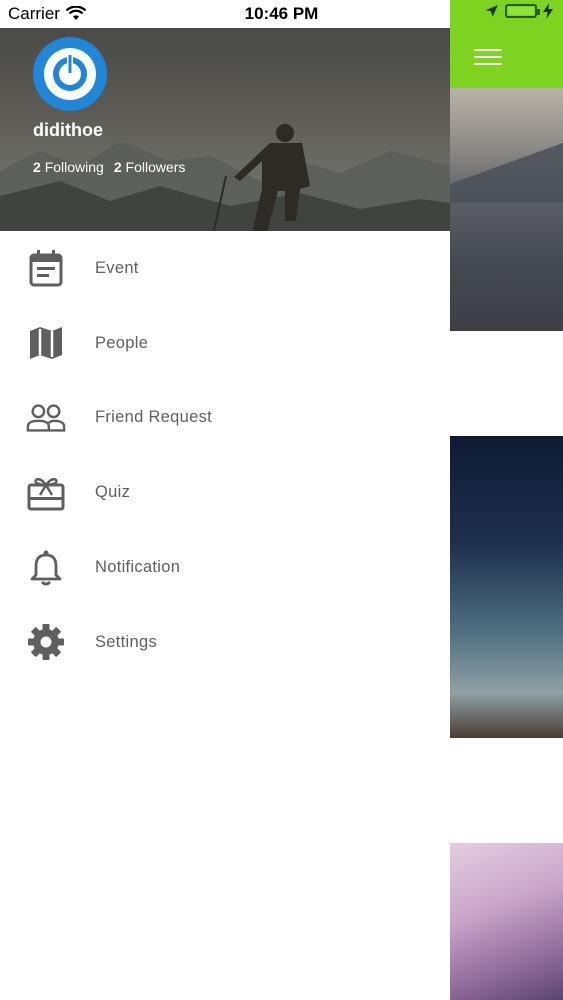  I want to click on calendar-icon, so click(46, 268).